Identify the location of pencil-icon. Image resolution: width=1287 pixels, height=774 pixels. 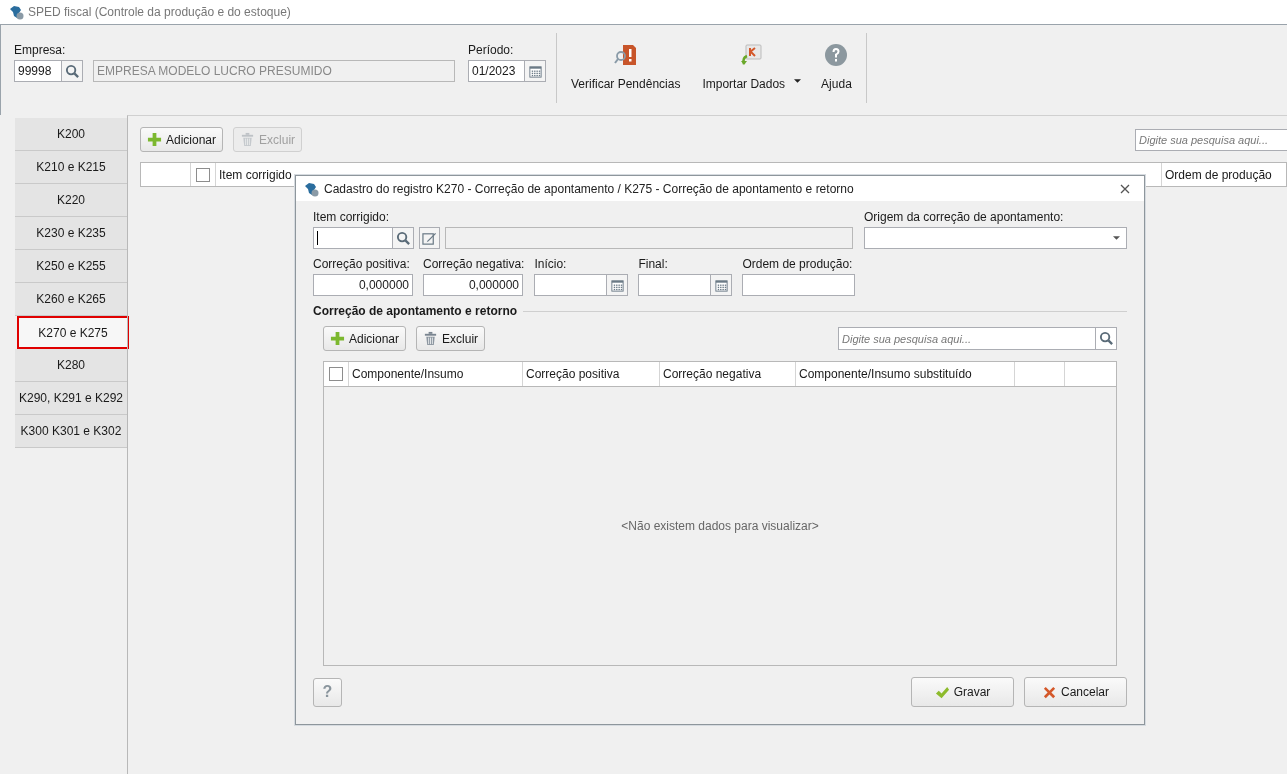
(429, 238).